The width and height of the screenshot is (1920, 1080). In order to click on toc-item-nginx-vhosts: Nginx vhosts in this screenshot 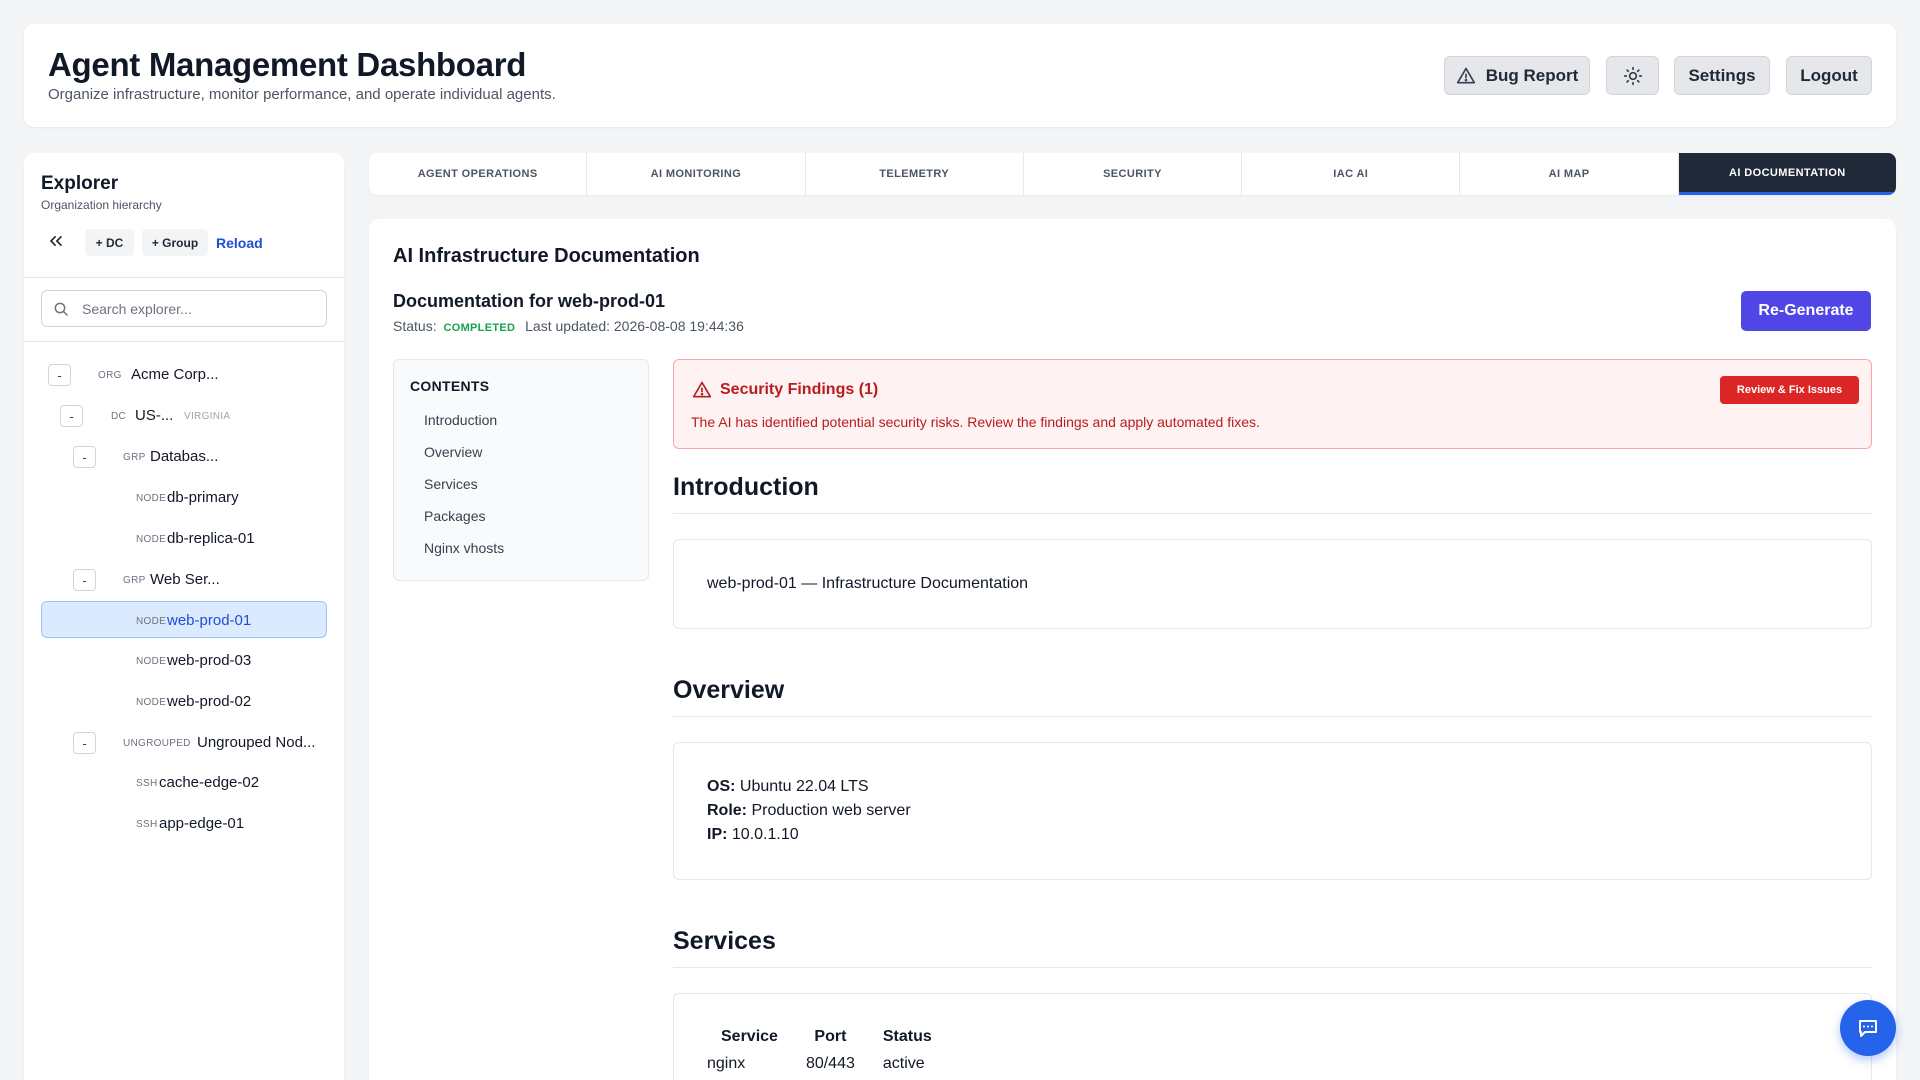, I will do `click(464, 548)`.